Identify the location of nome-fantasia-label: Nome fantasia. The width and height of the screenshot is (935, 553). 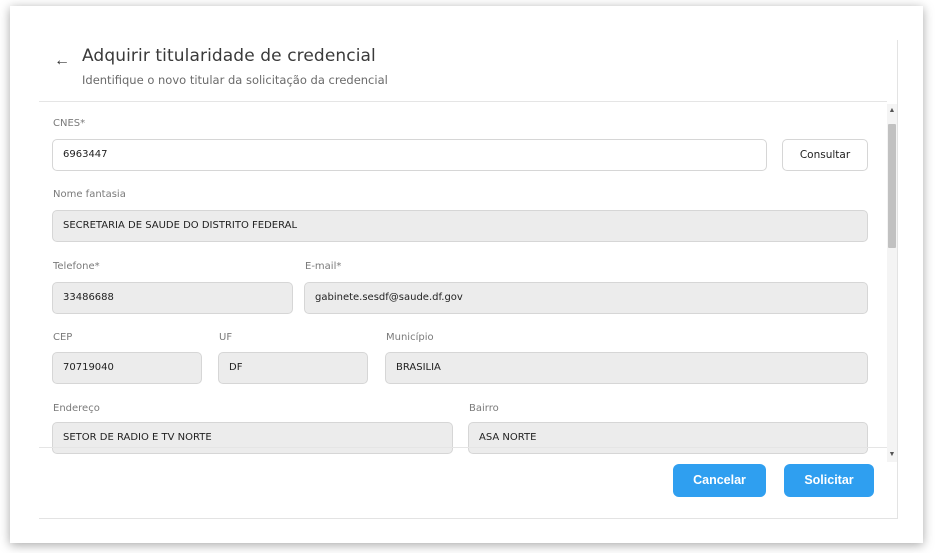
(89, 194).